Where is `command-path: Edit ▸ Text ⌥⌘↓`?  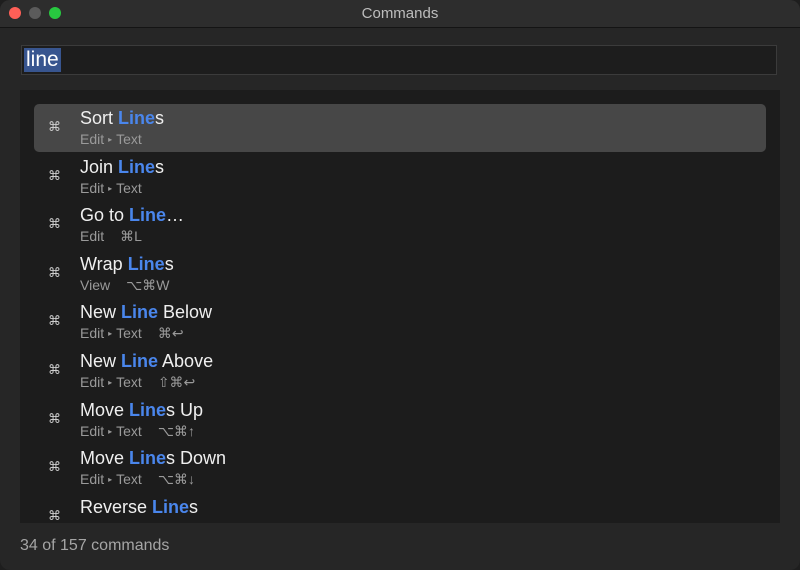 command-path: Edit ▸ Text ⌥⌘↓ is located at coordinates (137, 479).